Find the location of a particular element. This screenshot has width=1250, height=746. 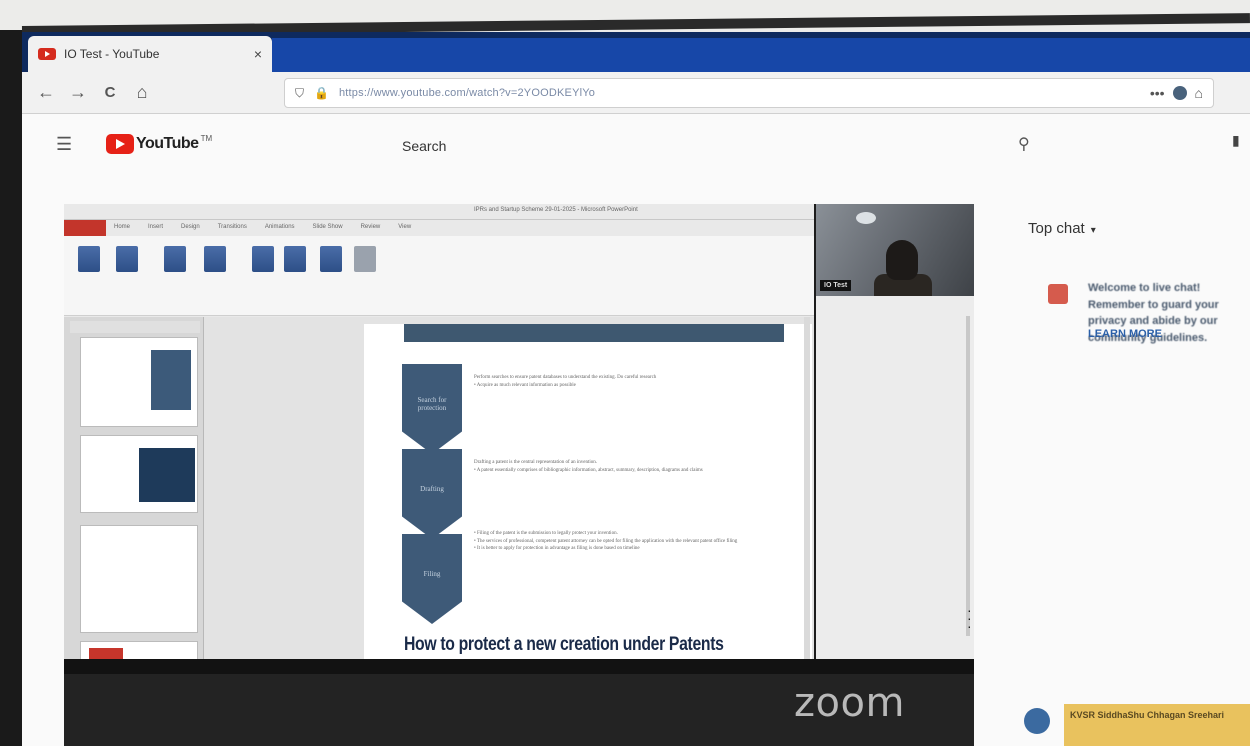

youtube-play-icon is located at coordinates (120, 144).